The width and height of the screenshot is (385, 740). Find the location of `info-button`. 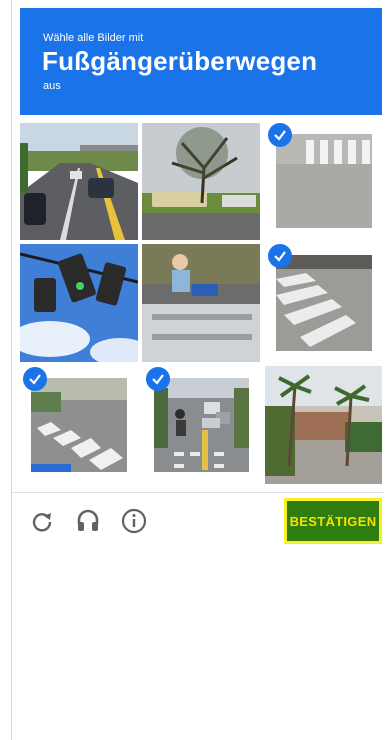

info-button is located at coordinates (134, 523).